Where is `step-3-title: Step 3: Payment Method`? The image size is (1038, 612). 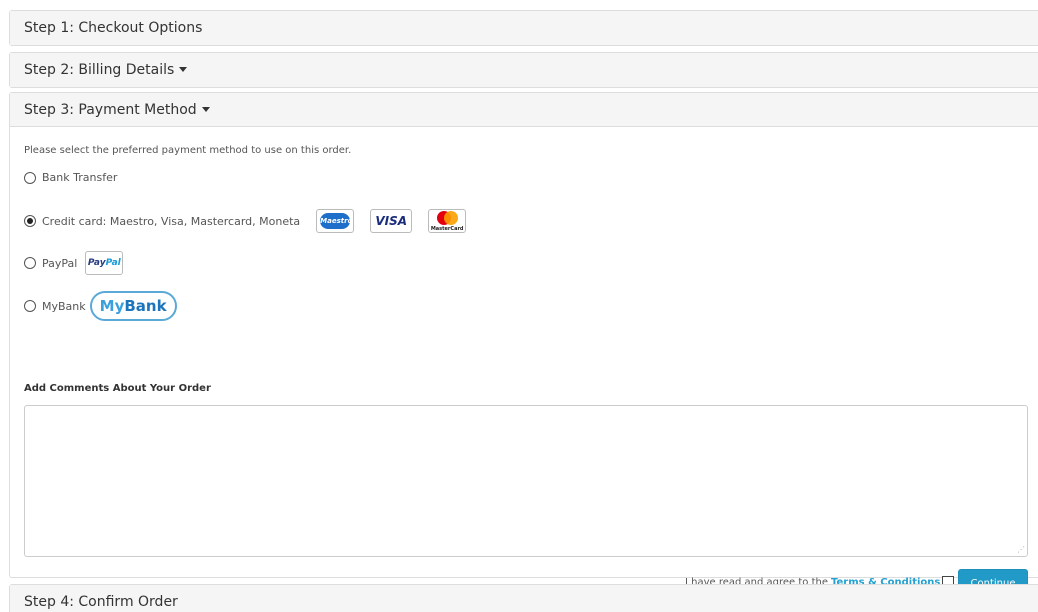
step-3-title: Step 3: Payment Method is located at coordinates (110, 110).